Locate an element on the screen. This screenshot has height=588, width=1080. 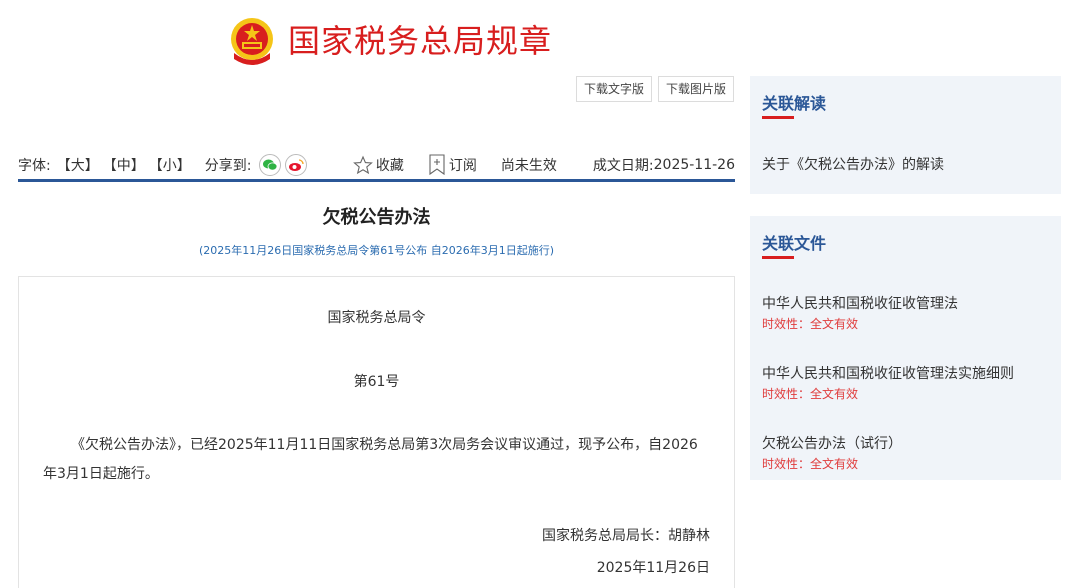
date-label: 成文日期: is located at coordinates (623, 165).